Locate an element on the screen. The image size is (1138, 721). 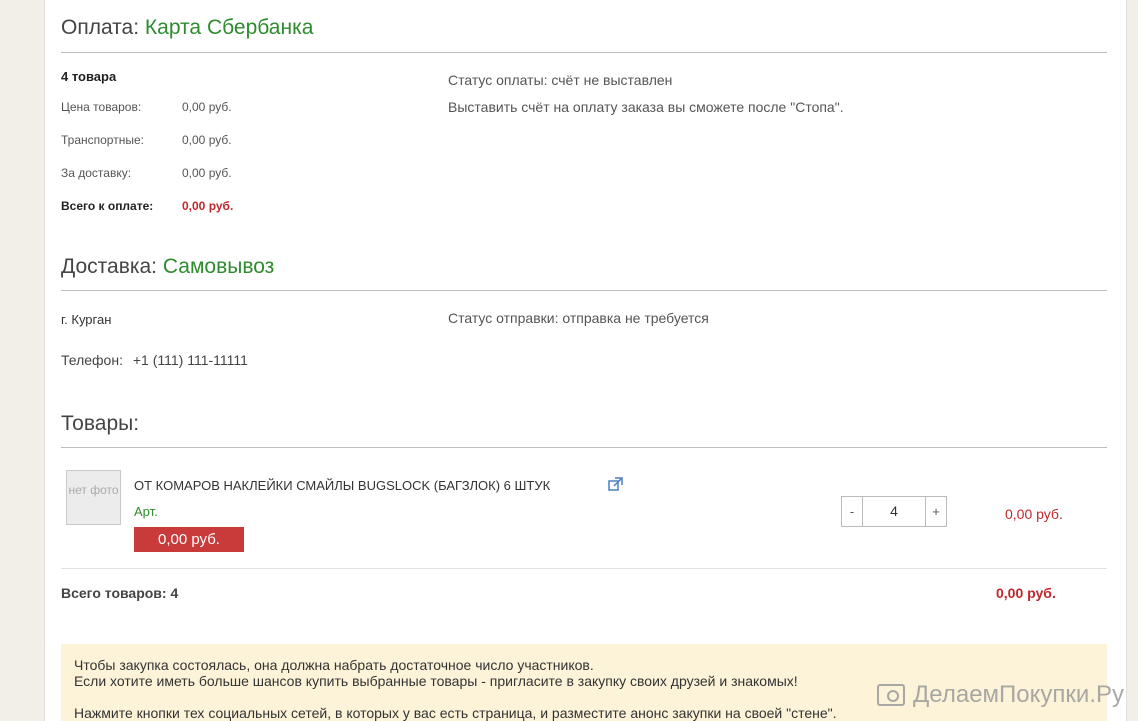
shipping-status: Статус отправки: отправка не требуется is located at coordinates (578, 318).